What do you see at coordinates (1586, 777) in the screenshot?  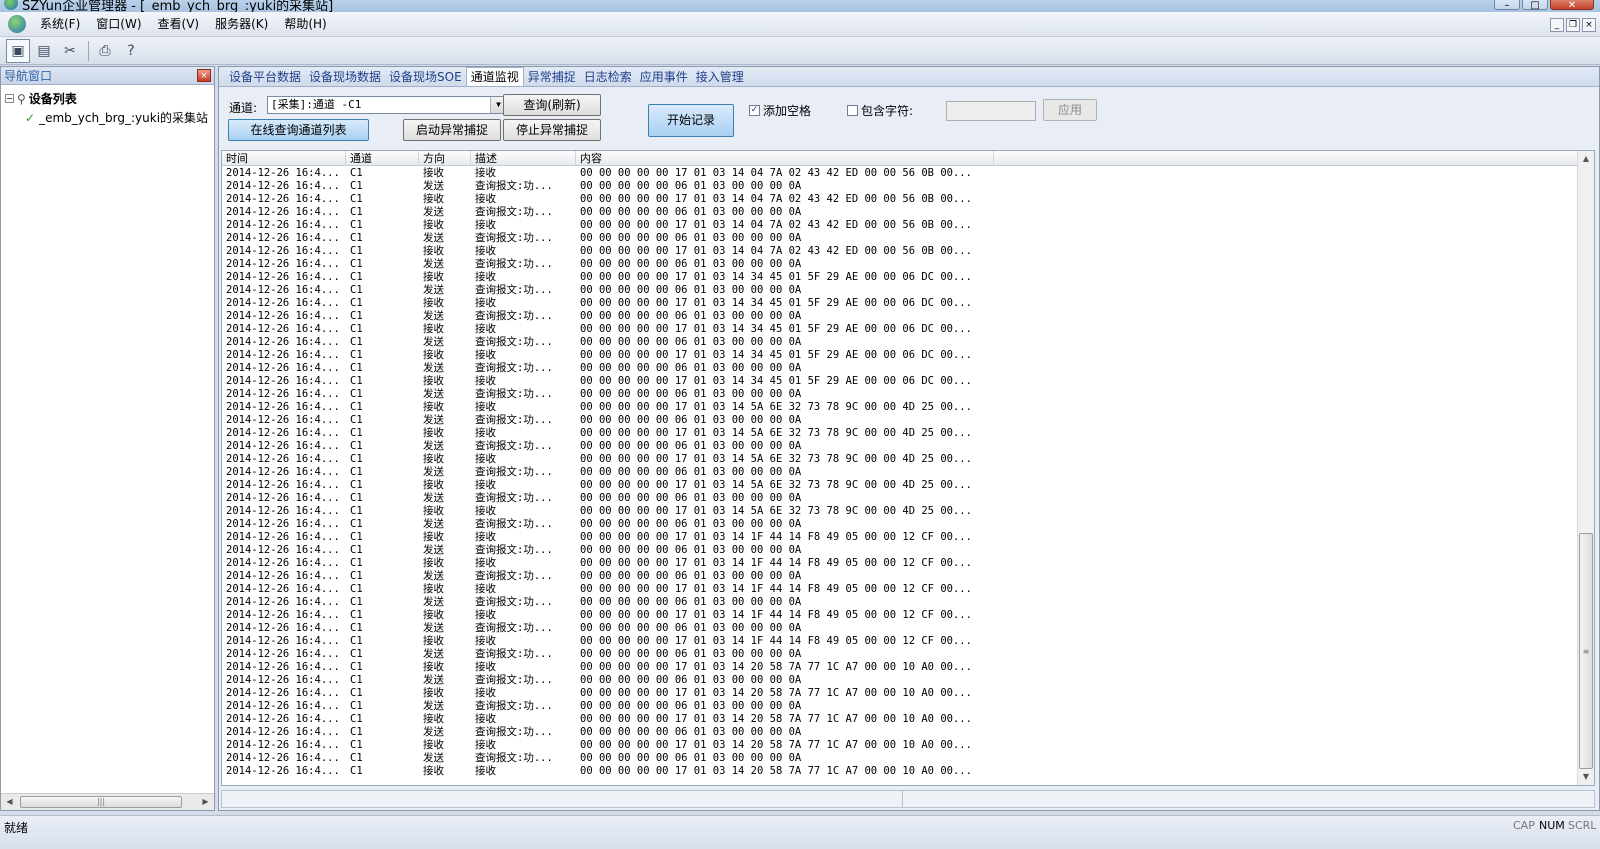 I see `scroll-down-icon: ▼` at bounding box center [1586, 777].